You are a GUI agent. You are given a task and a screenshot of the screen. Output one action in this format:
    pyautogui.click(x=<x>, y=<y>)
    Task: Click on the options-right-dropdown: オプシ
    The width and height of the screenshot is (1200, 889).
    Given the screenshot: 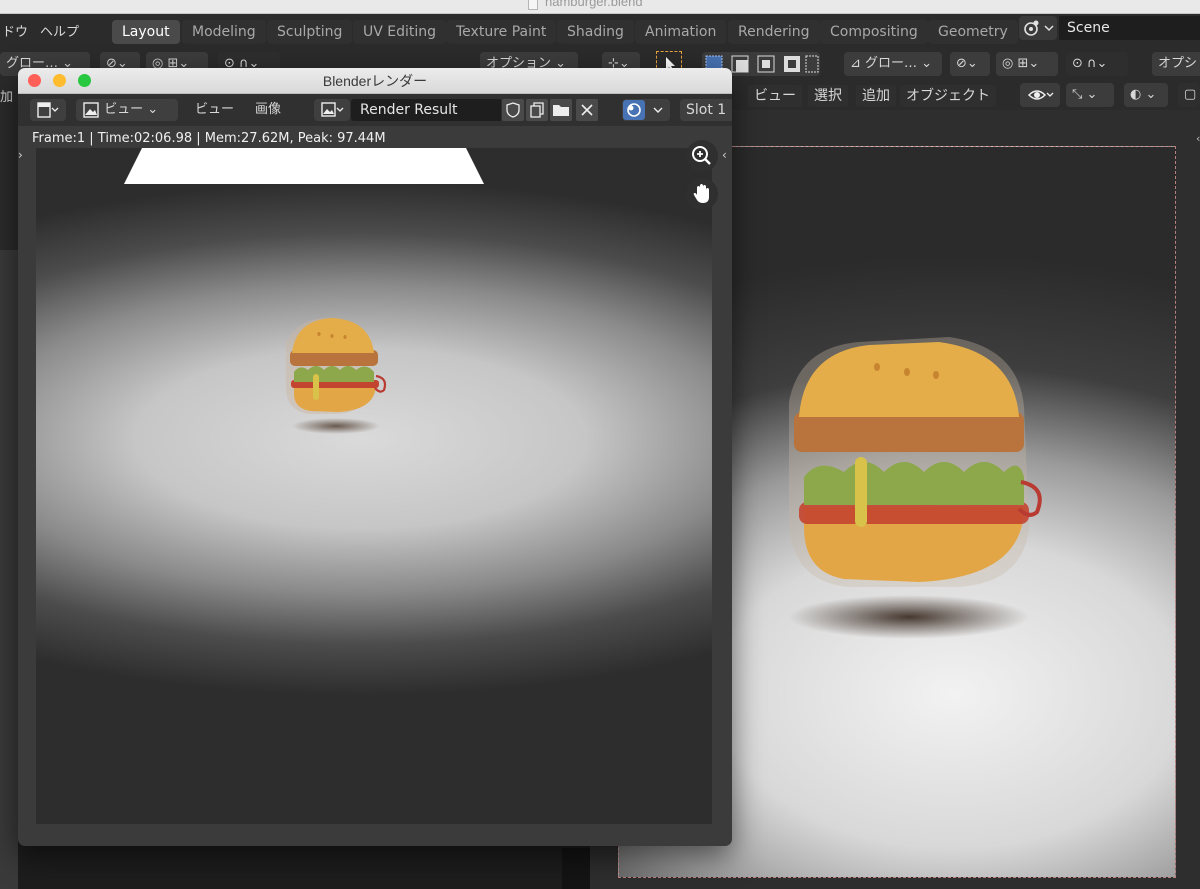 What is the action you would take?
    pyautogui.click(x=1176, y=64)
    